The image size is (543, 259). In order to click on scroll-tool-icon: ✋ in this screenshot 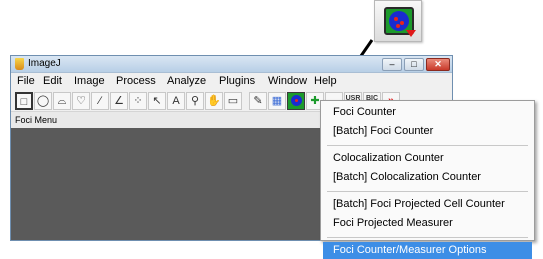, I will do `click(214, 101)`.